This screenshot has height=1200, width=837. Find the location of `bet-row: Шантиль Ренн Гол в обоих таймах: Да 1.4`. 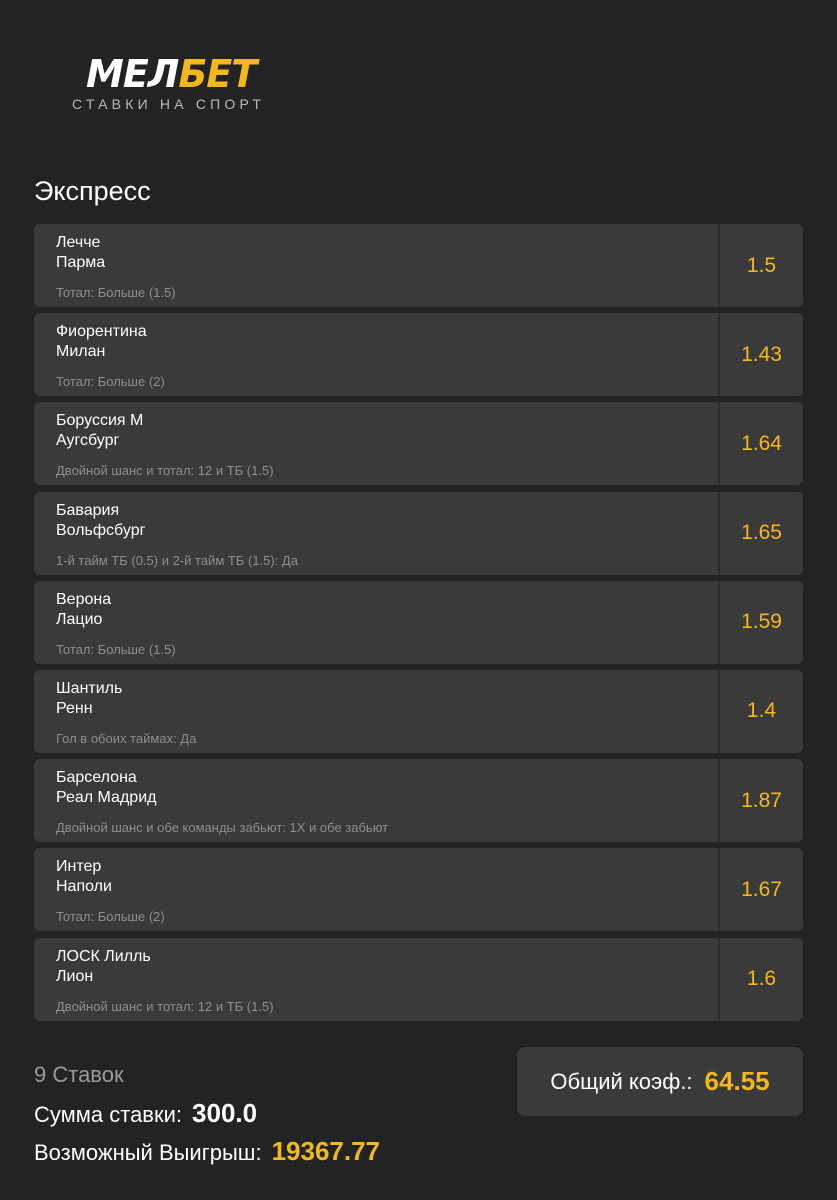

bet-row: Шантиль Ренн Гол в обоих таймах: Да 1.4 is located at coordinates (418, 711).